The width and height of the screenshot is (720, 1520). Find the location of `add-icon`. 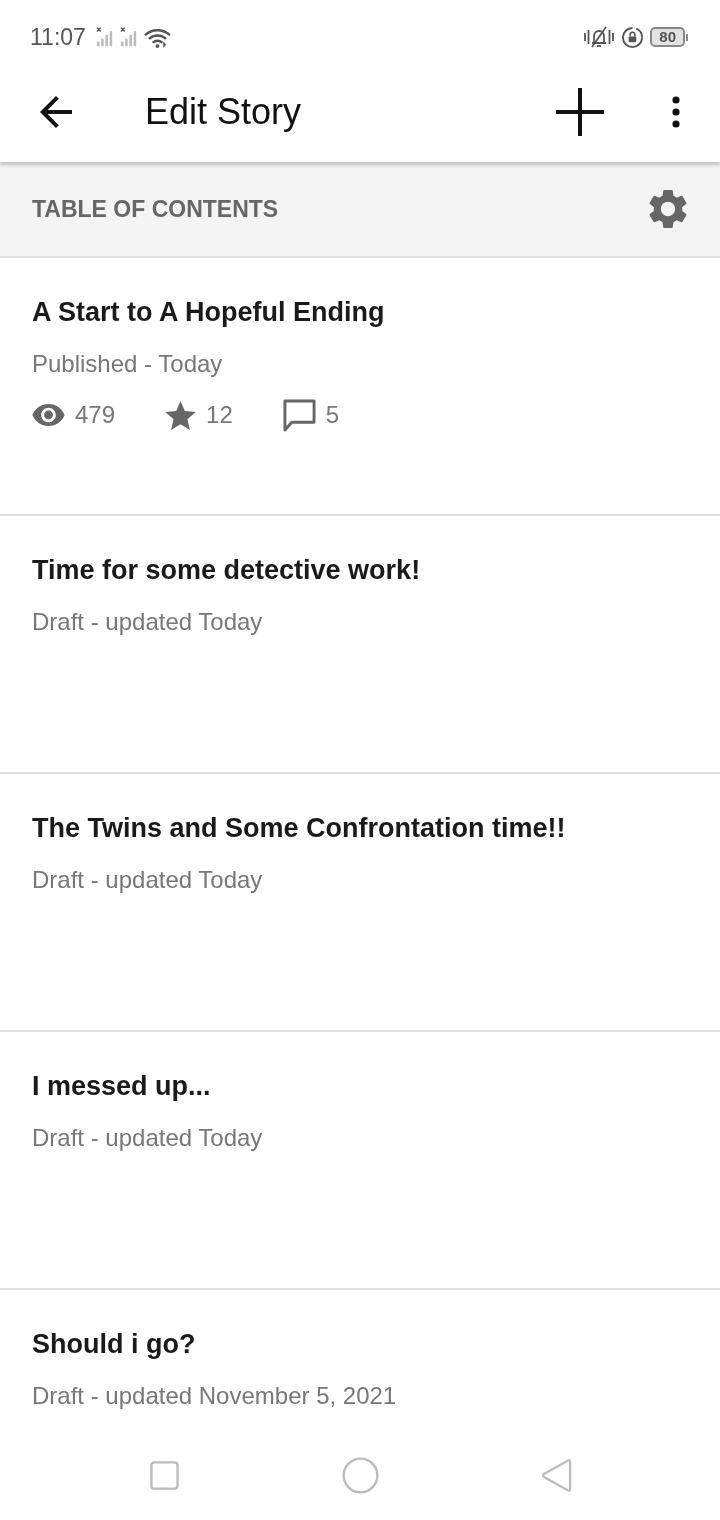

add-icon is located at coordinates (580, 112).